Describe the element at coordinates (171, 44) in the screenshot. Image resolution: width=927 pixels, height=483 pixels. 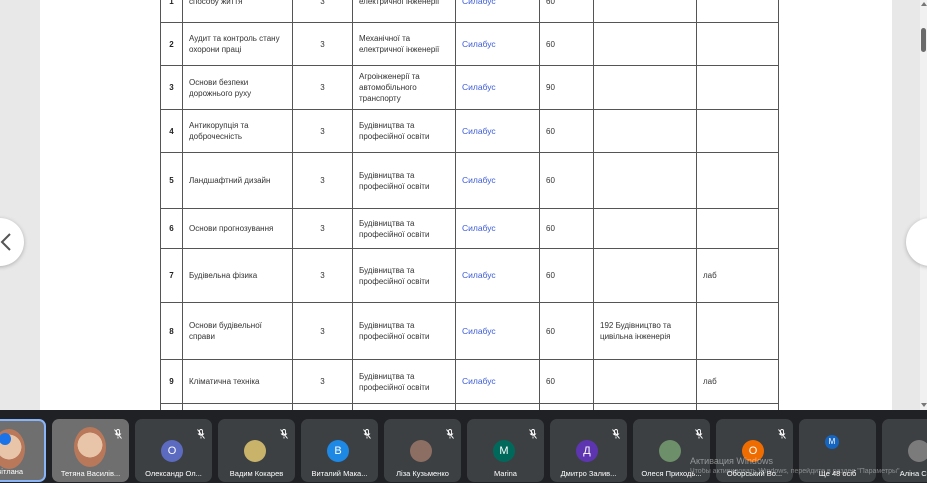
I see `row-number: 2` at that location.